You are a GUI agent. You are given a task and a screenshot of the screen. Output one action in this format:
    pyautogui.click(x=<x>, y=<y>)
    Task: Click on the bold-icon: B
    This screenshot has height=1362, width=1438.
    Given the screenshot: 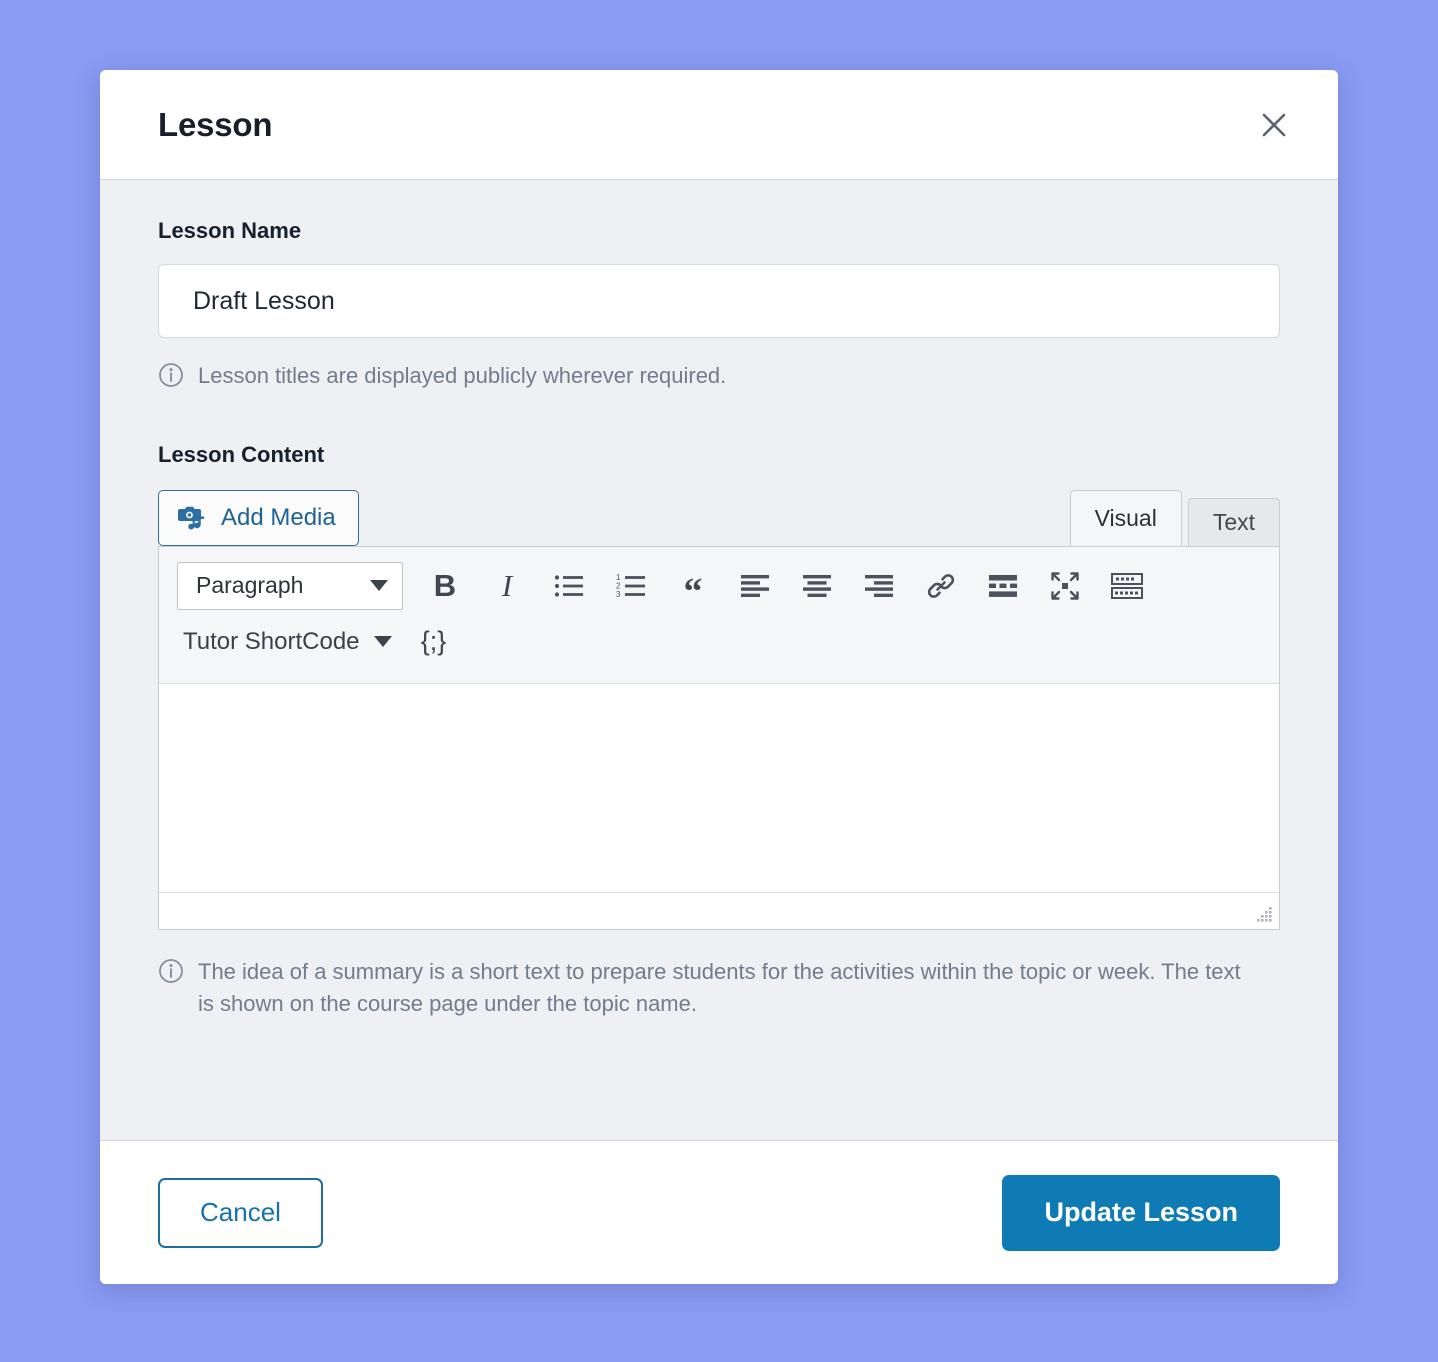 What is the action you would take?
    pyautogui.click(x=445, y=586)
    